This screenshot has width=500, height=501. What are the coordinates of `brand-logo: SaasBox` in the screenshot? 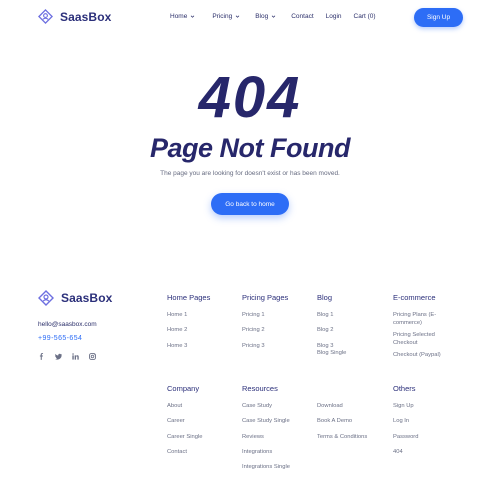 It's located at (74, 16).